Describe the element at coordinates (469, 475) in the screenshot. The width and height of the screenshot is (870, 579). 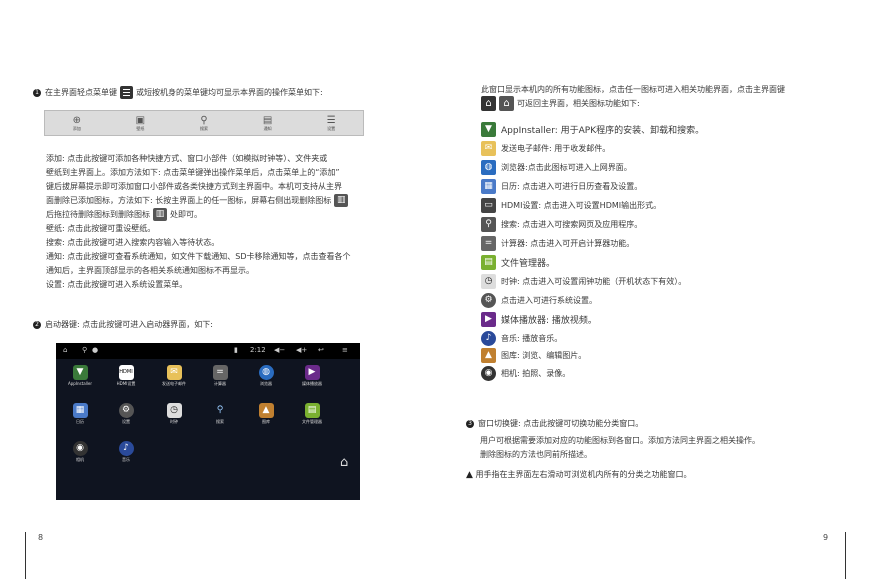
I see `warning-icon: ▲` at that location.